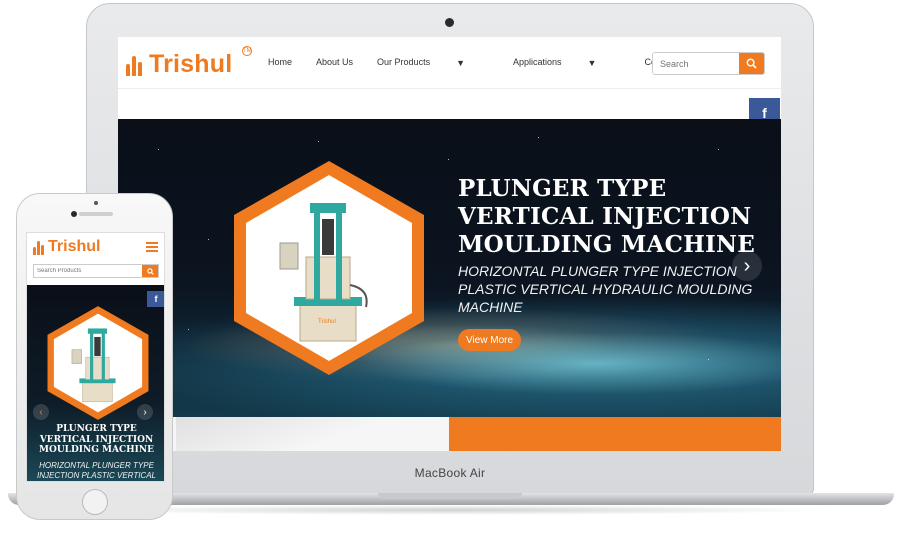 The width and height of the screenshot is (900, 540). I want to click on phone-frame: Trishul f, so click(94, 356).